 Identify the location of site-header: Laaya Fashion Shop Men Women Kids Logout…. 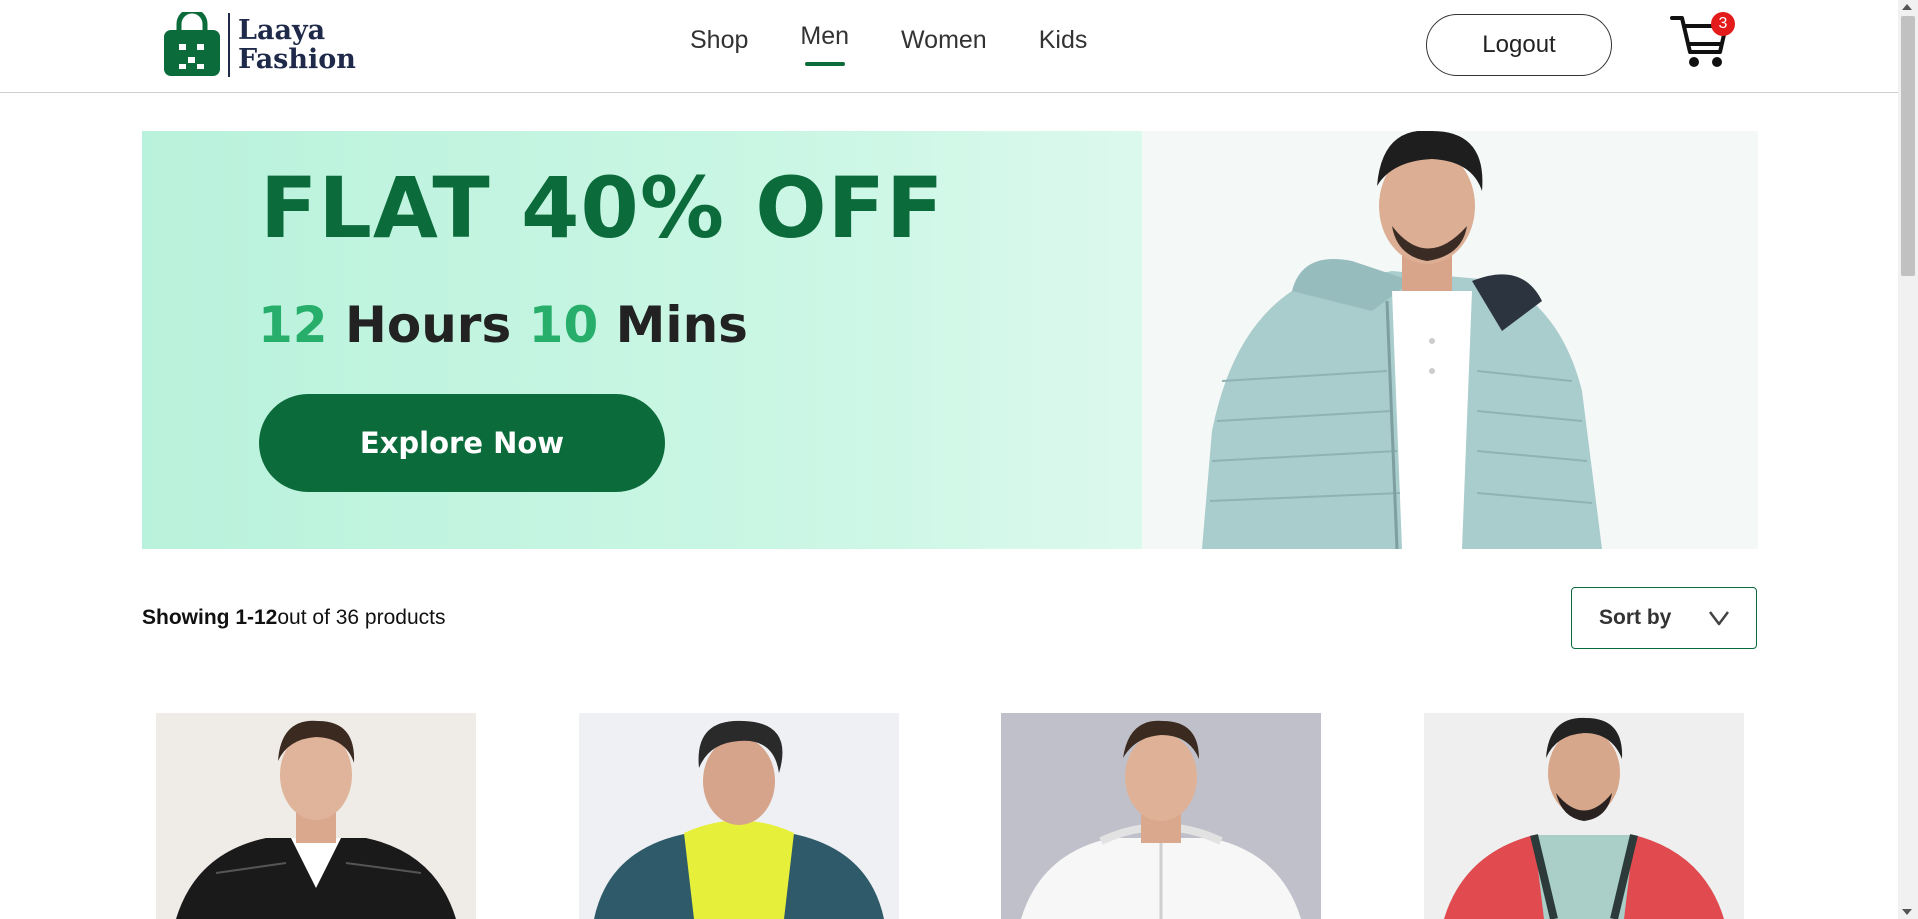
(949, 46).